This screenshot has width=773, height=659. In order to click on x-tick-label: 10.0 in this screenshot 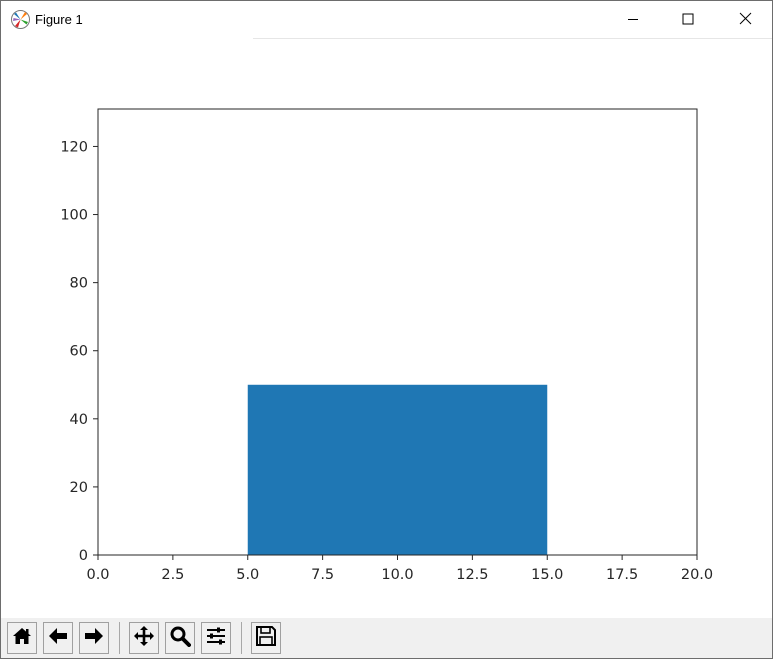, I will do `click(397, 575)`.